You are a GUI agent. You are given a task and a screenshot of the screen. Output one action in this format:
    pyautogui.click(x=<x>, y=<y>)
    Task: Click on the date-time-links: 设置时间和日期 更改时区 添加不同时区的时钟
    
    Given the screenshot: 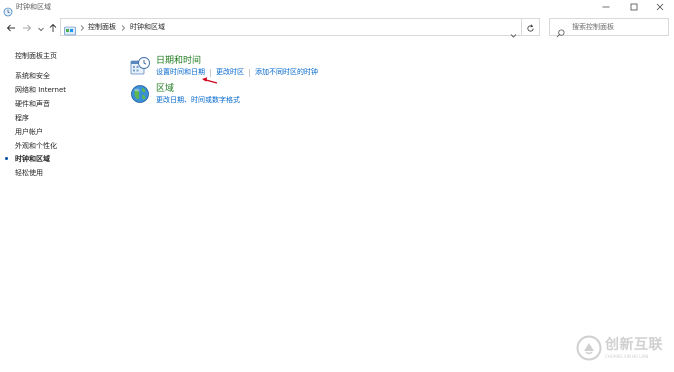 What is the action you would take?
    pyautogui.click(x=237, y=72)
    